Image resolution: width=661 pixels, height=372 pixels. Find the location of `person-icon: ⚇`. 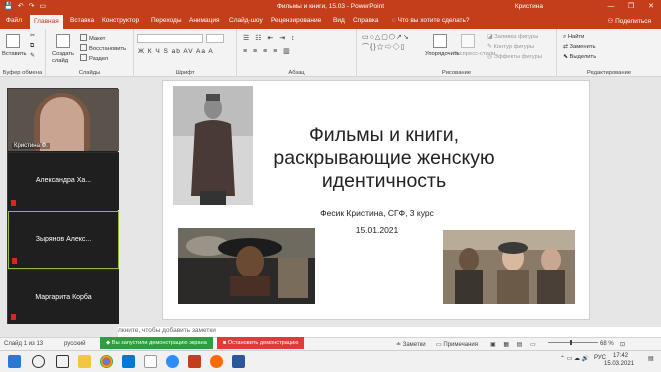

person-icon: ⚇ is located at coordinates (611, 21).